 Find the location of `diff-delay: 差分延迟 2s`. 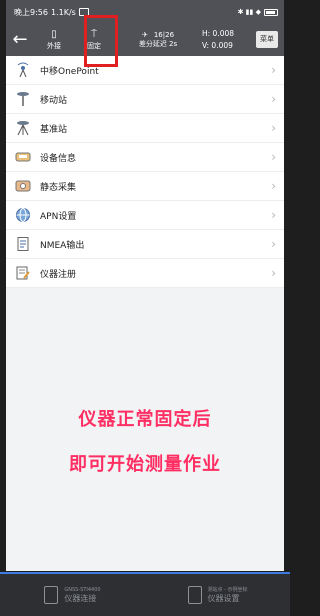

diff-delay: 差分延迟 2s is located at coordinates (158, 44).